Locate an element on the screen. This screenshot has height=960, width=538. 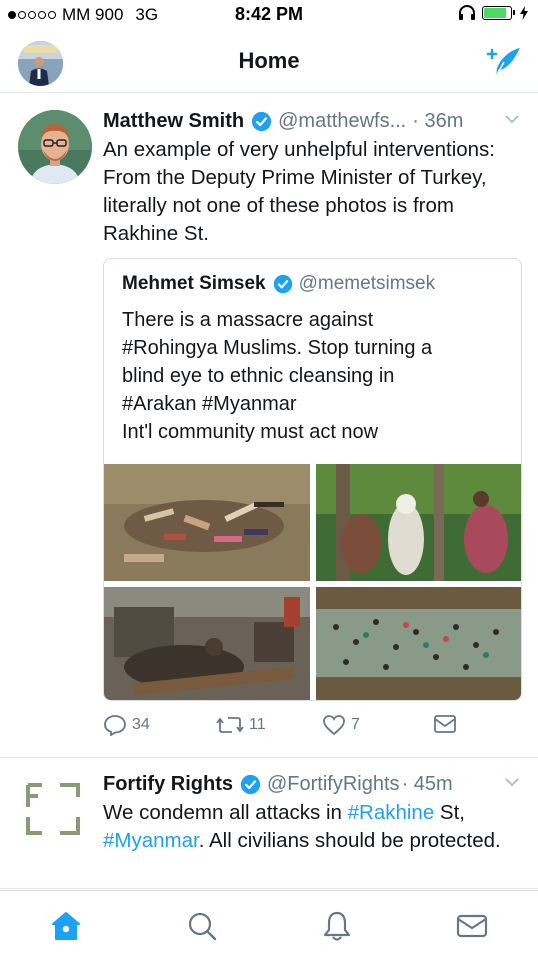
quoted-text-line: There is a massacre against is located at coordinates (248, 320).